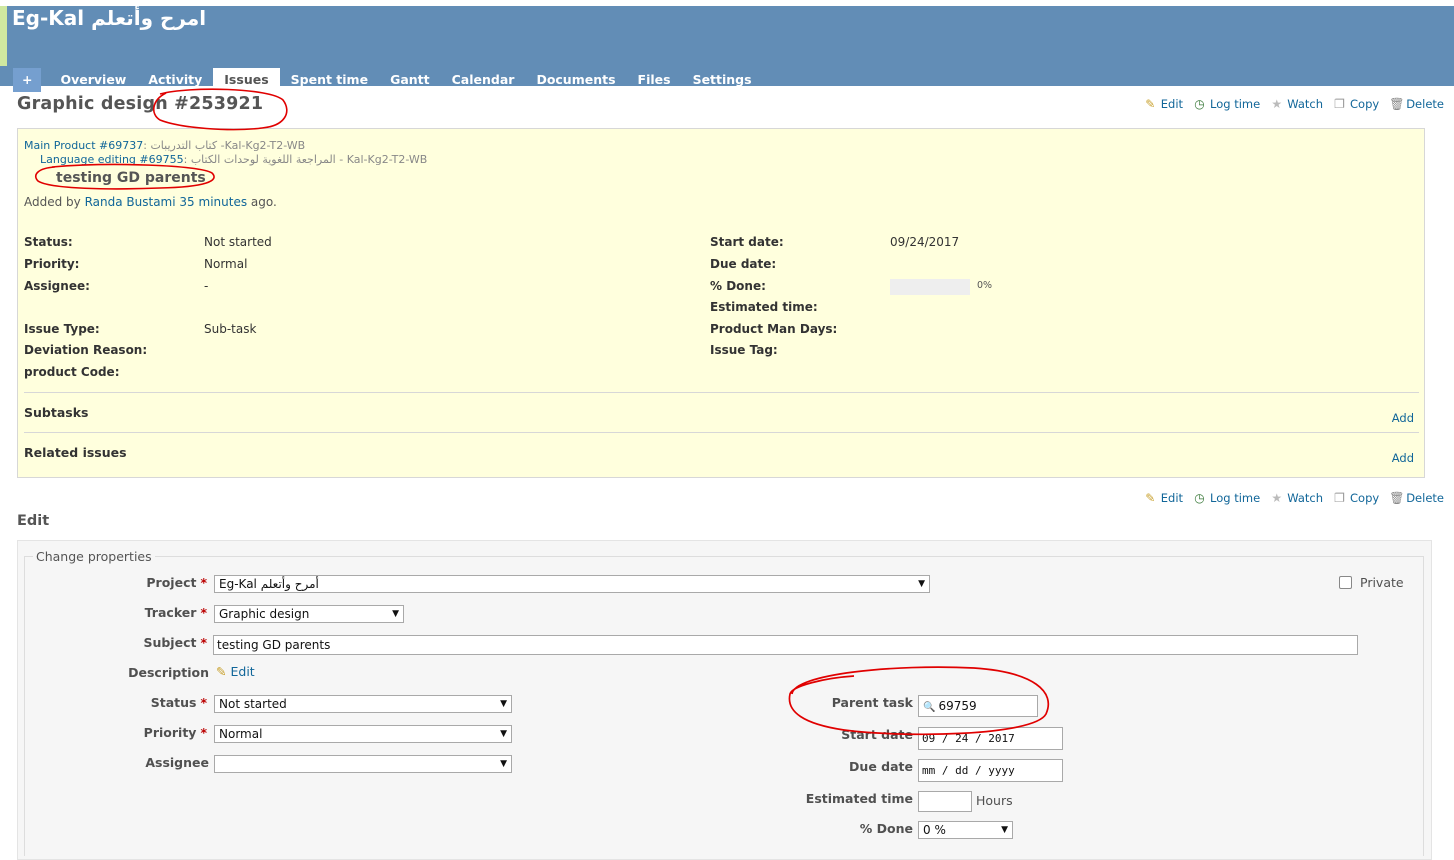 The image size is (1454, 860). I want to click on project-select: Eg-Kal أمرح وأتعلم ▼, so click(572, 584).